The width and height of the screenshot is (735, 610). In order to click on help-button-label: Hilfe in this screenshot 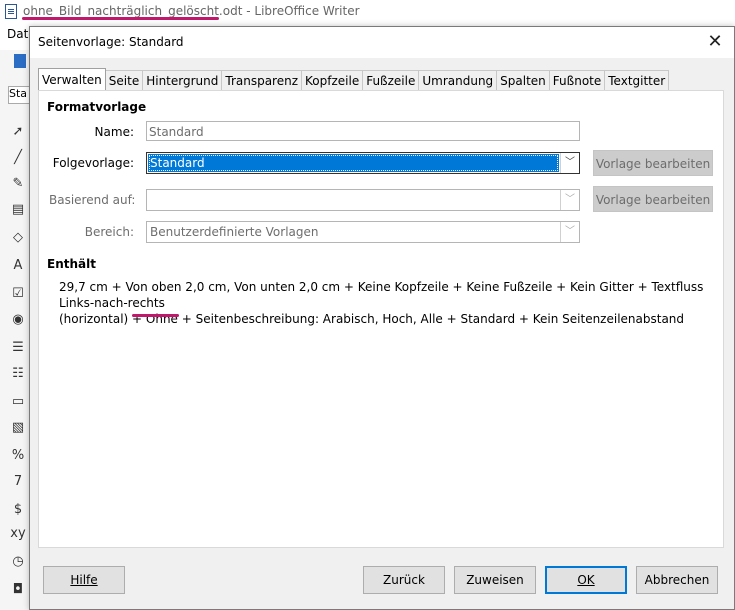, I will do `click(84, 580)`.